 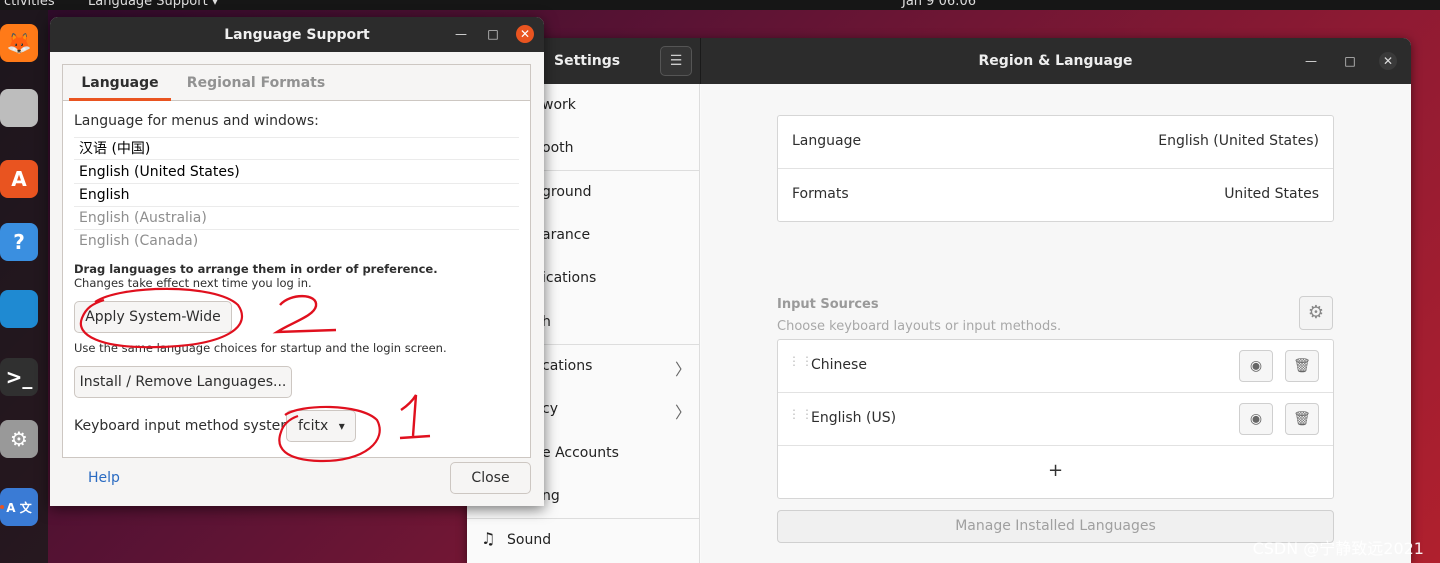 I want to click on language-list-label: Language for menus and windows:, so click(x=196, y=121).